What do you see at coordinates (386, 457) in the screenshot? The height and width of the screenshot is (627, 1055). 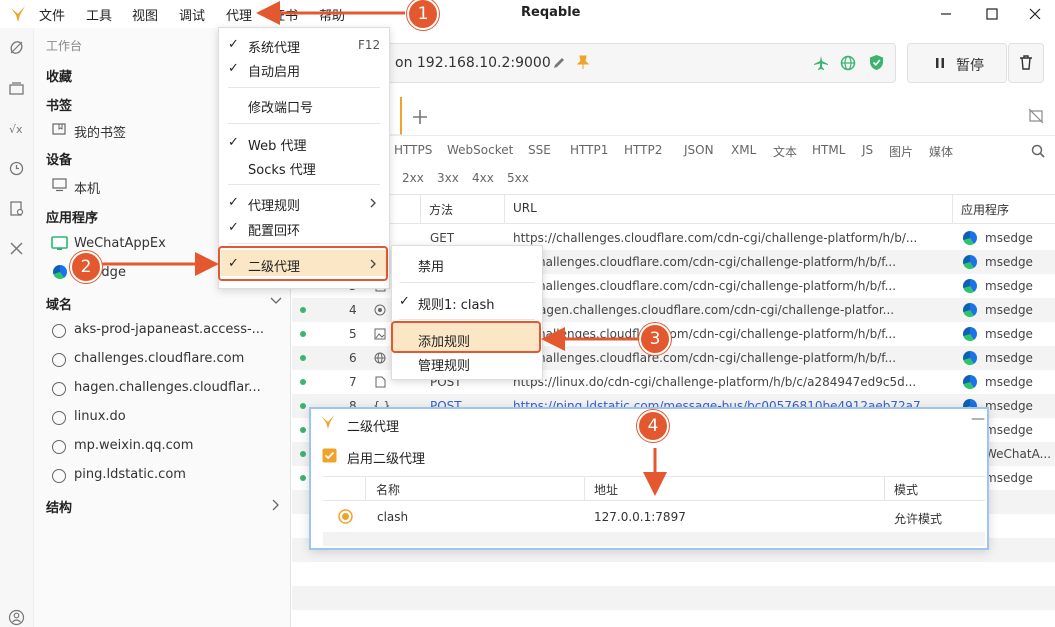 I see `enable-secondary-proxy-label: 启用二级代理` at bounding box center [386, 457].